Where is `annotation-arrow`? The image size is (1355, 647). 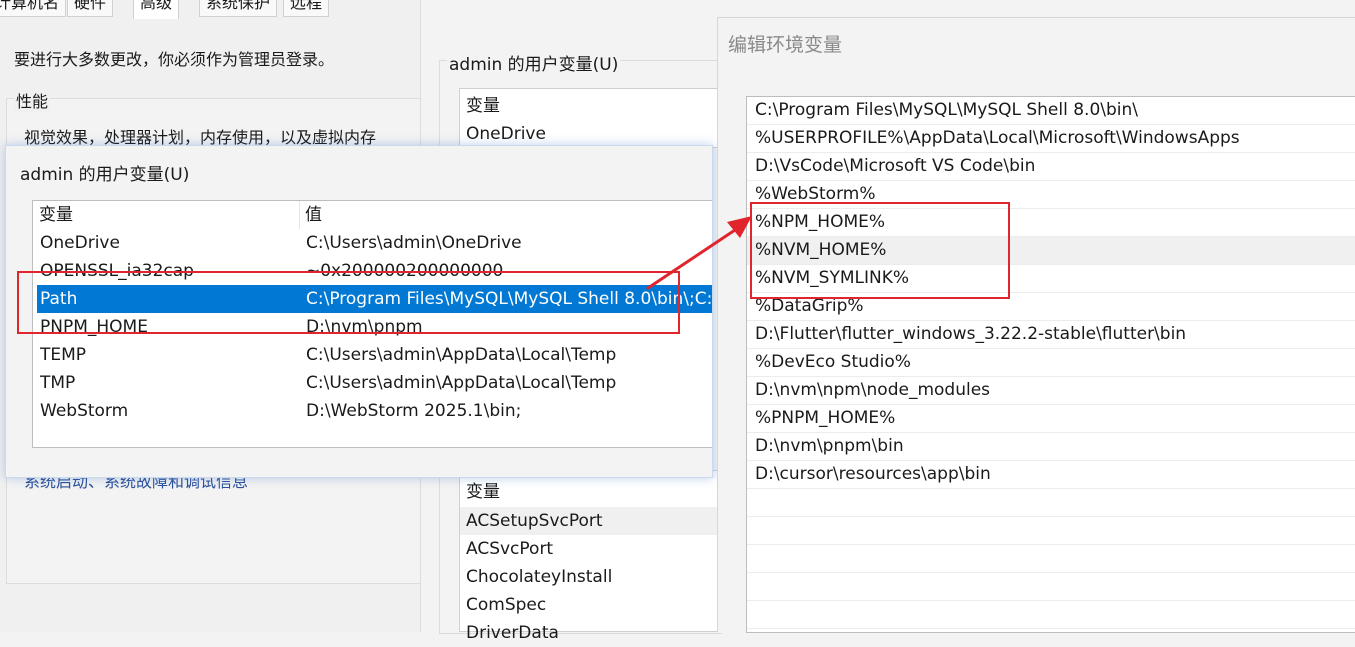
annotation-arrow is located at coordinates (699, 253).